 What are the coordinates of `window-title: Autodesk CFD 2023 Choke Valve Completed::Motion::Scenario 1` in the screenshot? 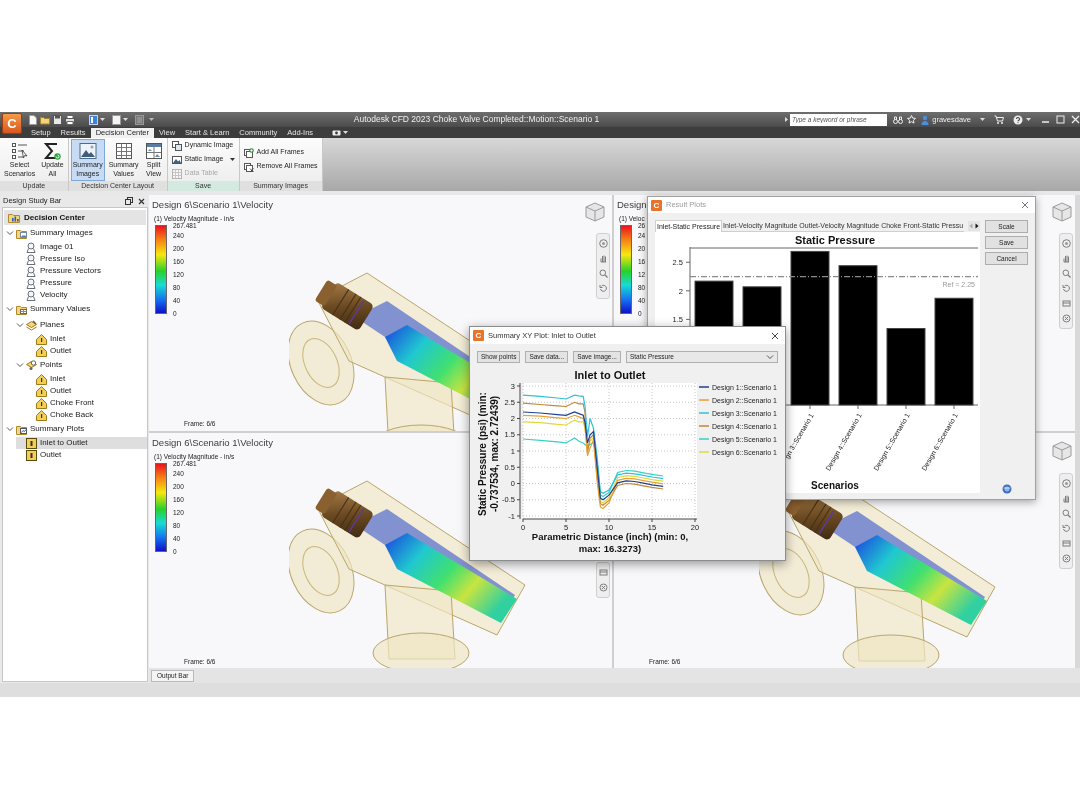 It's located at (476, 119).